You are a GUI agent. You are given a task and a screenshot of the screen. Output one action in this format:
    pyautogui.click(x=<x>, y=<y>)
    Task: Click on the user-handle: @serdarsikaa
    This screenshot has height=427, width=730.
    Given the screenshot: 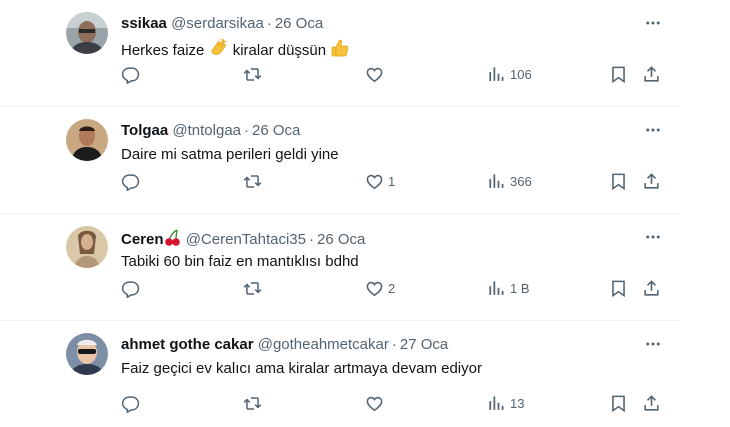 What is the action you would take?
    pyautogui.click(x=217, y=23)
    